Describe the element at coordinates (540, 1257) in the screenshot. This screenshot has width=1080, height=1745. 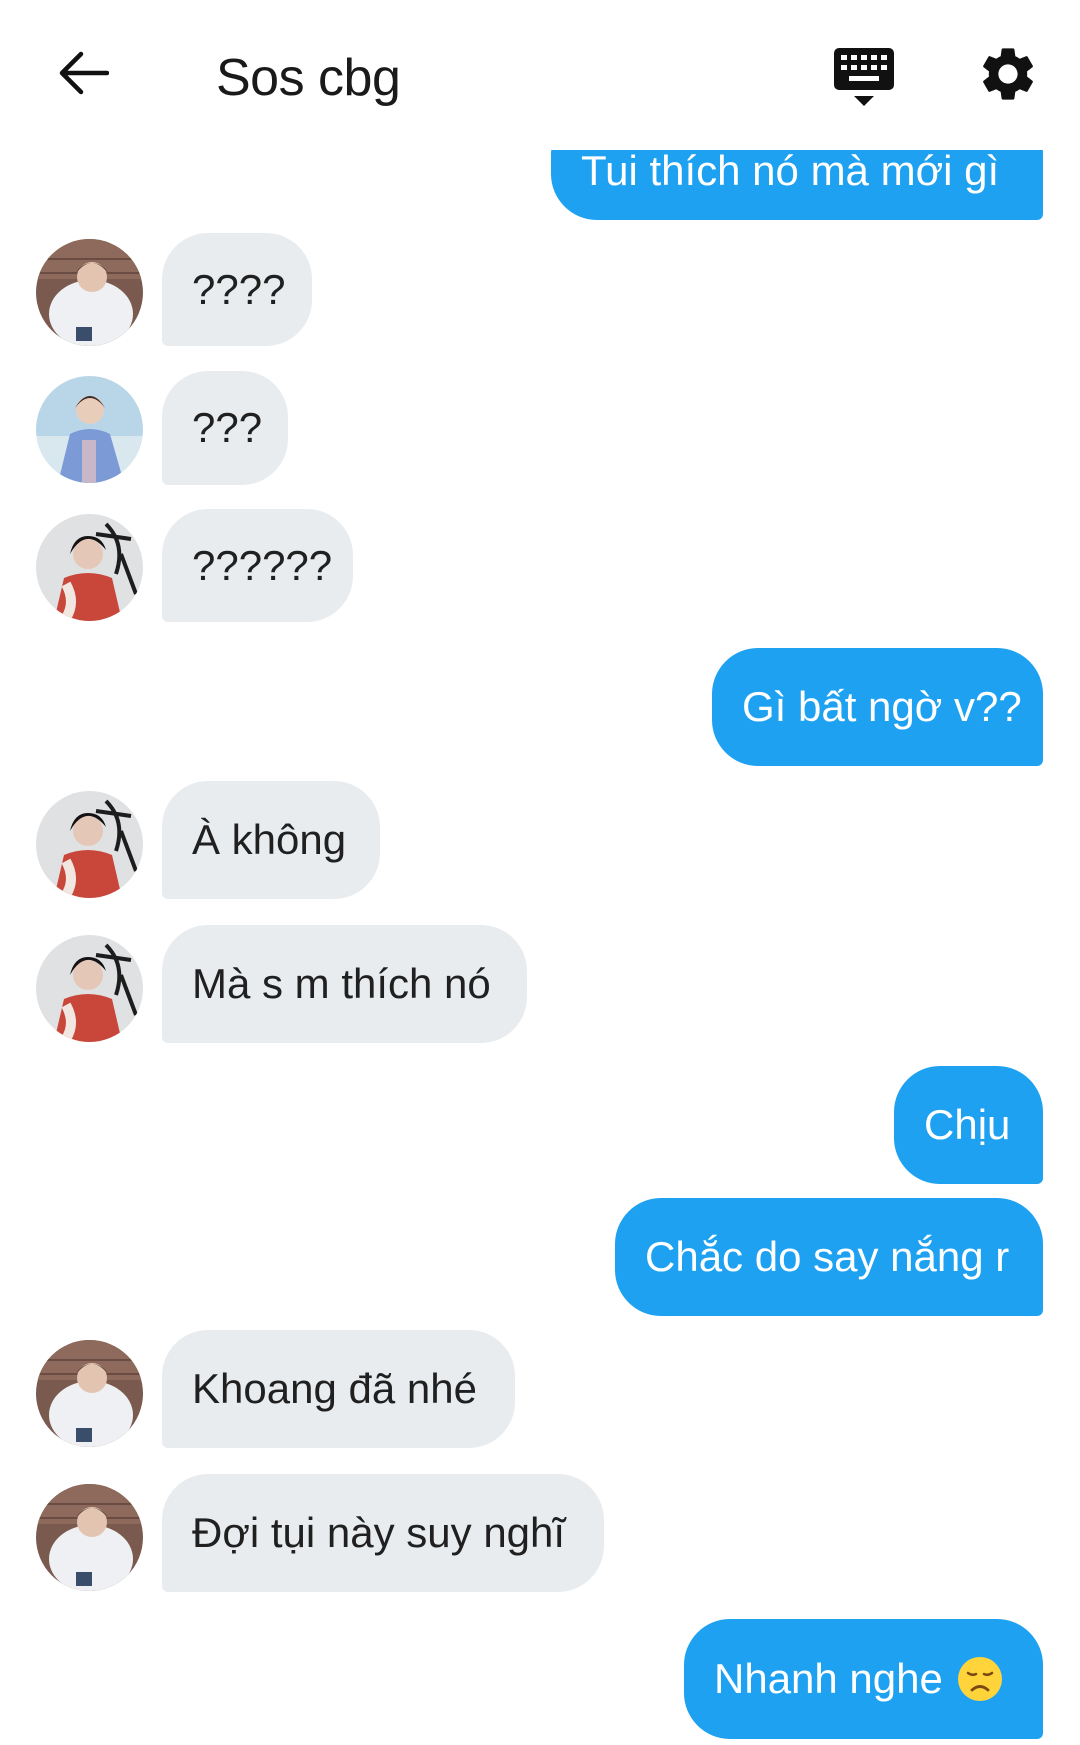
I see `message-row: Chắc do say nắng r` at that location.